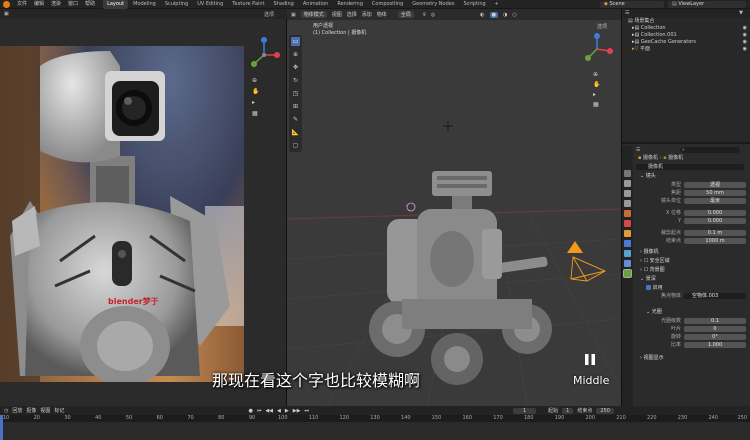 Image resolution: width=750 pixels, height=440 pixels. I want to click on menu-edit: 编辑, so click(39, 4).